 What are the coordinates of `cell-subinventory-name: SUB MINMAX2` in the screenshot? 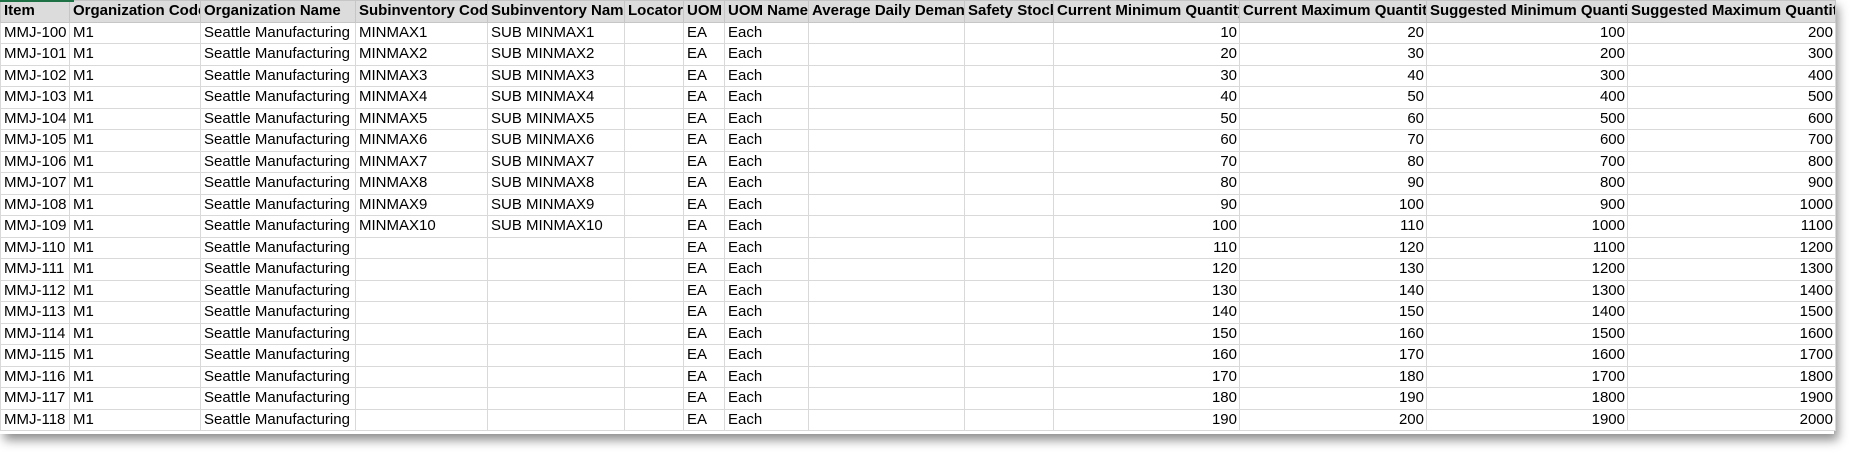 It's located at (556, 54).